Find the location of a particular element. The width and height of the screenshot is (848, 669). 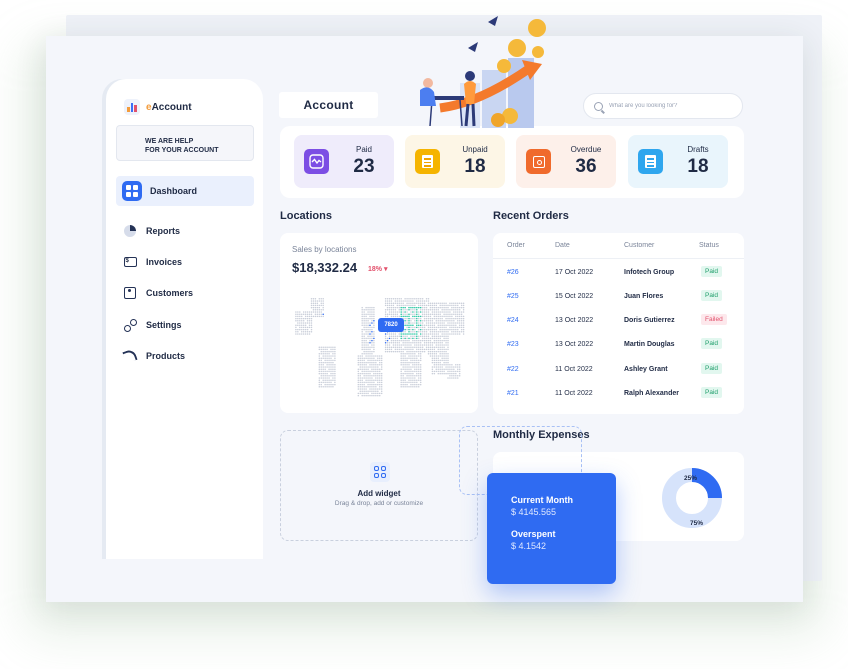

table-row: #25 15 Oct 2022 Juan Flores Paid is located at coordinates (618, 297).